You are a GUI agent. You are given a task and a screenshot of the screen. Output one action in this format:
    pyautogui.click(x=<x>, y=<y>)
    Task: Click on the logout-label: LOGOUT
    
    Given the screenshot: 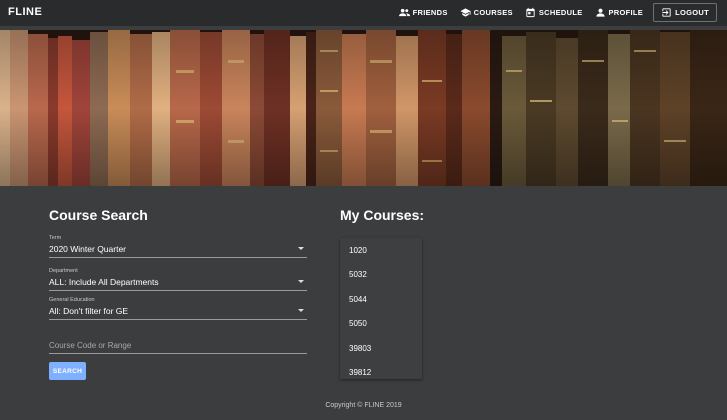 What is the action you would take?
    pyautogui.click(x=692, y=12)
    